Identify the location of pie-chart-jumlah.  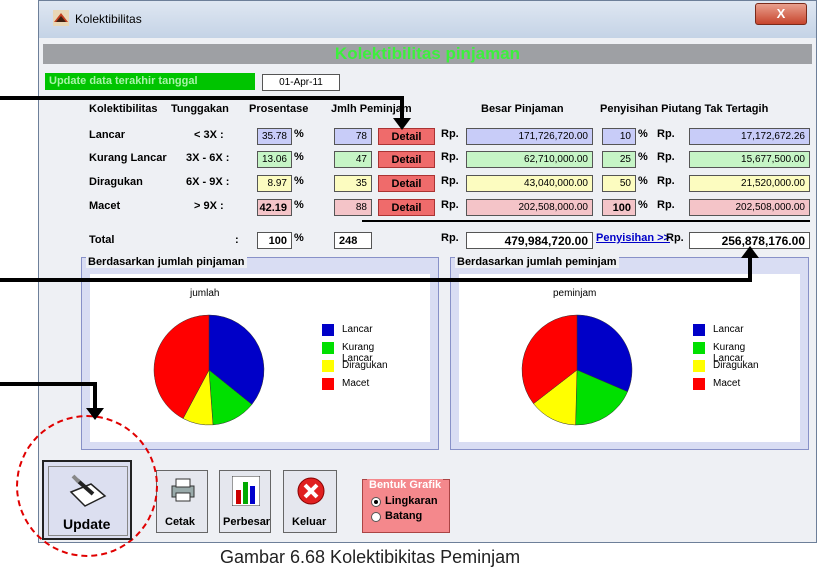
(209, 370).